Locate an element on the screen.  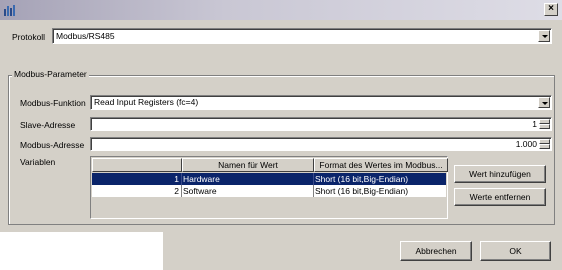
table-row: 1 Hardware Short (16 bit,Big-Endian) is located at coordinates (269, 179).